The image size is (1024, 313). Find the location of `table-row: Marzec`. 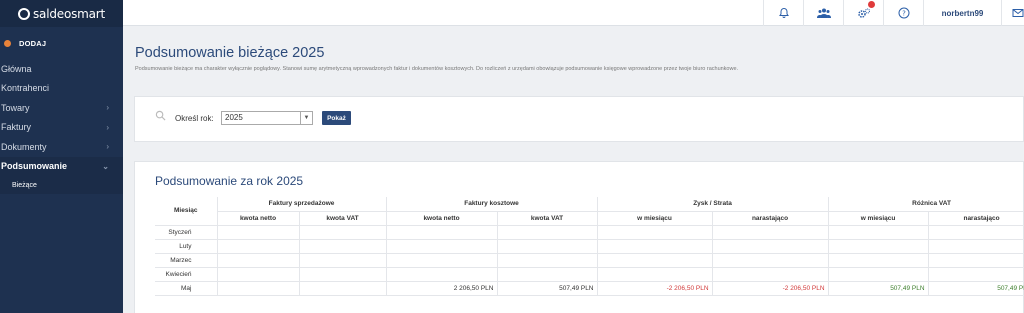

table-row: Marzec is located at coordinates (589, 260).